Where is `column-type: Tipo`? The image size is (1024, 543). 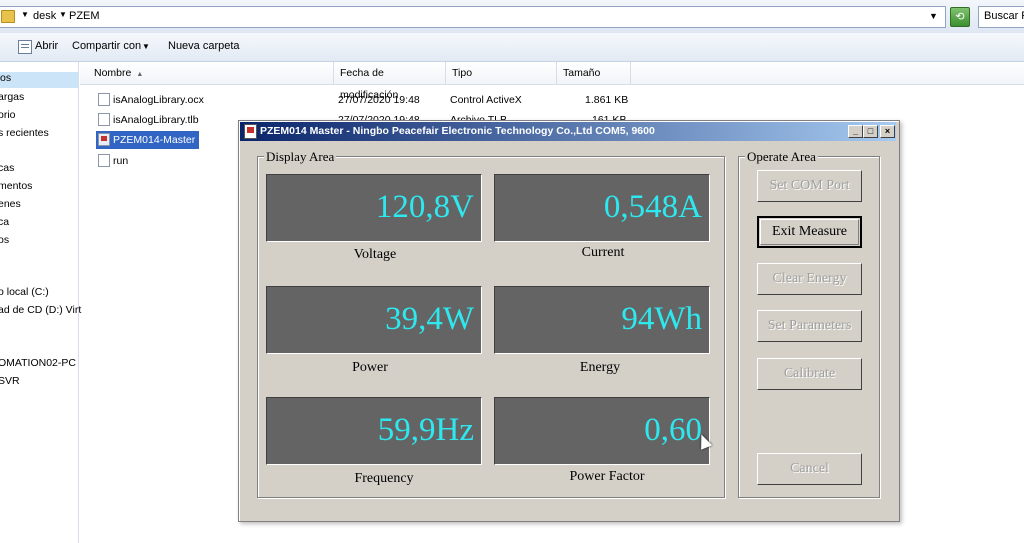
column-type: Tipo is located at coordinates (501, 73).